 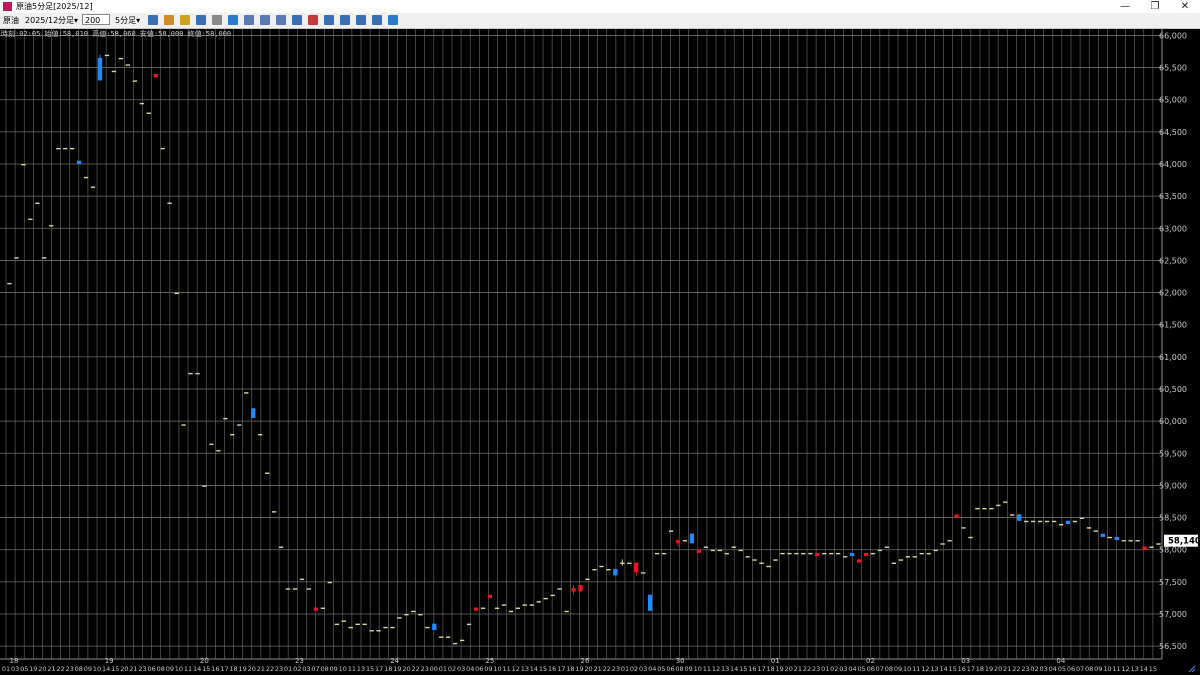 What do you see at coordinates (201, 20) in the screenshot?
I see `line-draw-icon` at bounding box center [201, 20].